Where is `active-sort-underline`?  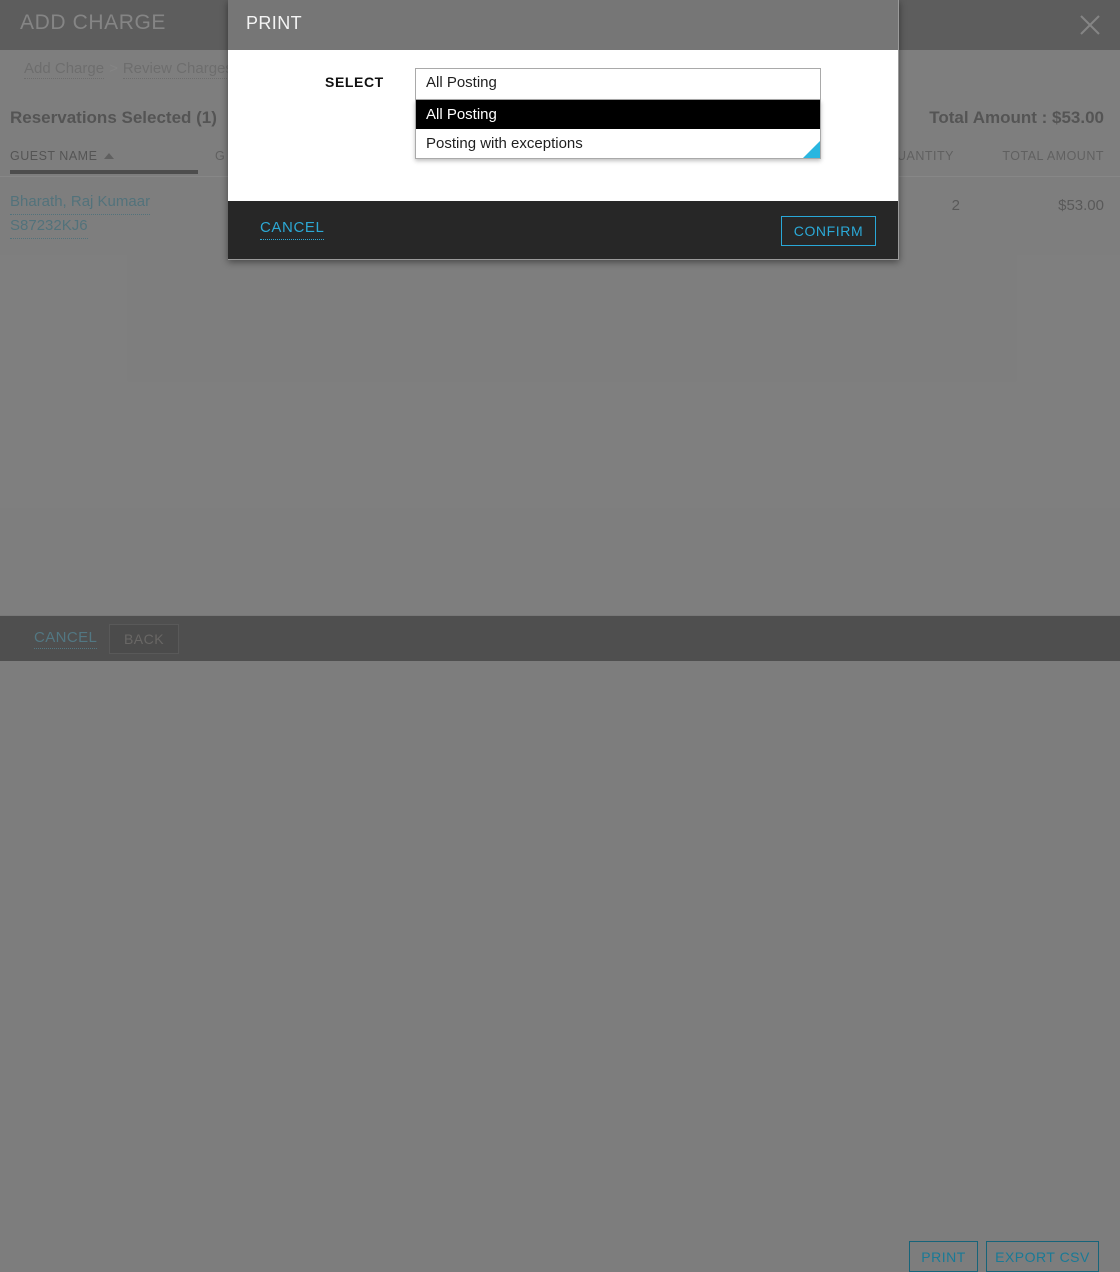 active-sort-underline is located at coordinates (104, 172).